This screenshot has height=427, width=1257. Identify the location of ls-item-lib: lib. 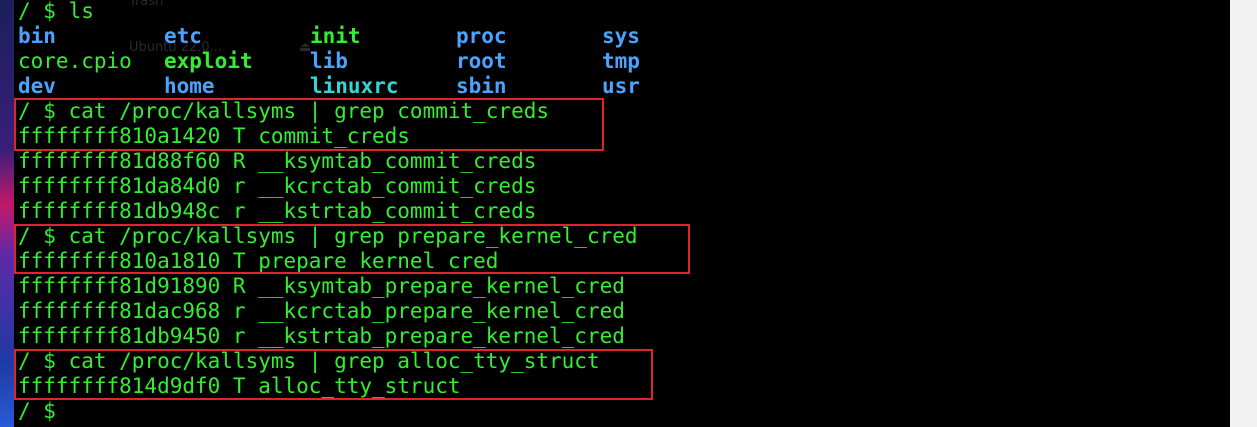
(329, 61).